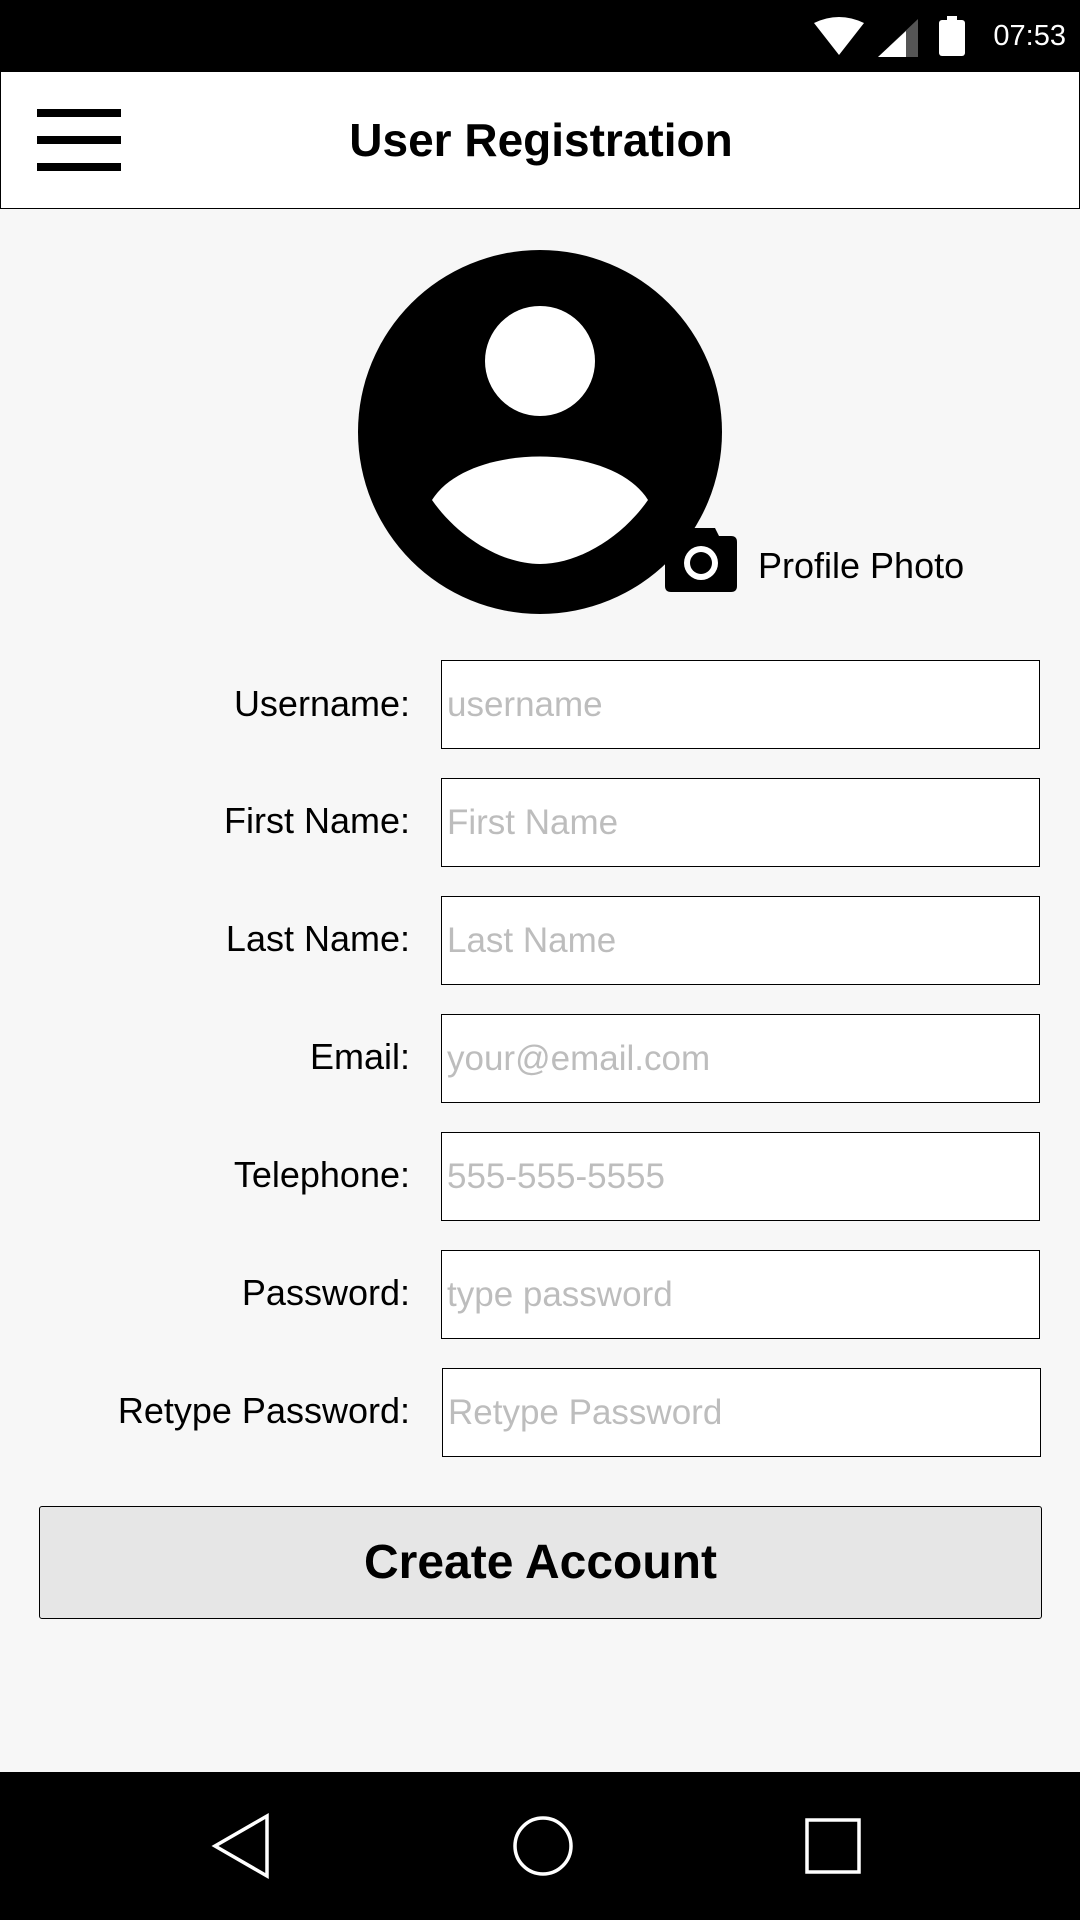 This screenshot has height=1920, width=1080. Describe the element at coordinates (741, 1412) in the screenshot. I see `retype-password-input` at that location.